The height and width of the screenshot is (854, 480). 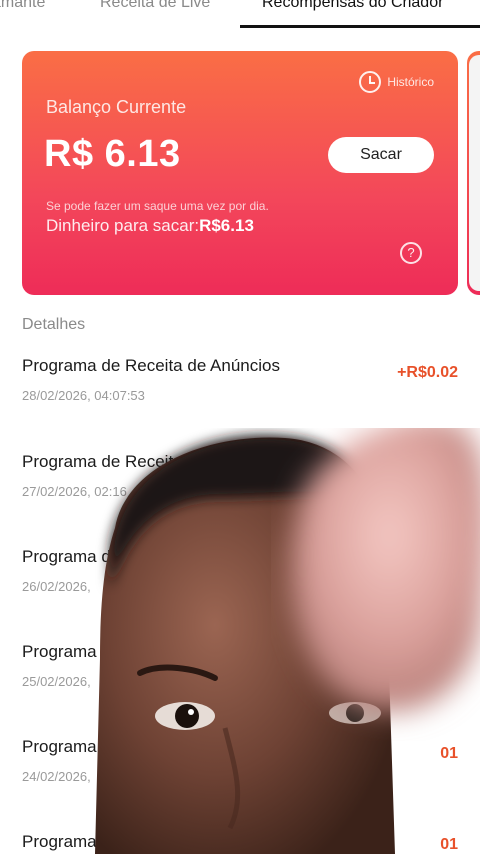 What do you see at coordinates (240, 842) in the screenshot?
I see `list-item: Programa de 01` at bounding box center [240, 842].